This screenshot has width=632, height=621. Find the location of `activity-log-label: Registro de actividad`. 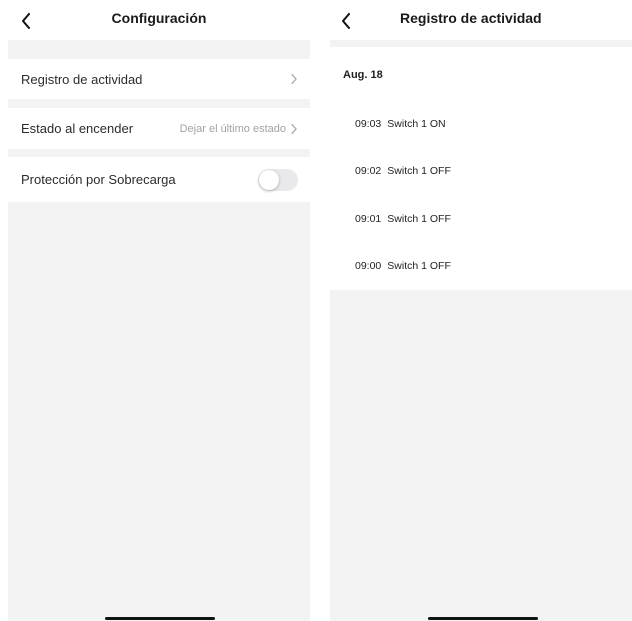

activity-log-label: Registro de actividad is located at coordinates (82, 79).